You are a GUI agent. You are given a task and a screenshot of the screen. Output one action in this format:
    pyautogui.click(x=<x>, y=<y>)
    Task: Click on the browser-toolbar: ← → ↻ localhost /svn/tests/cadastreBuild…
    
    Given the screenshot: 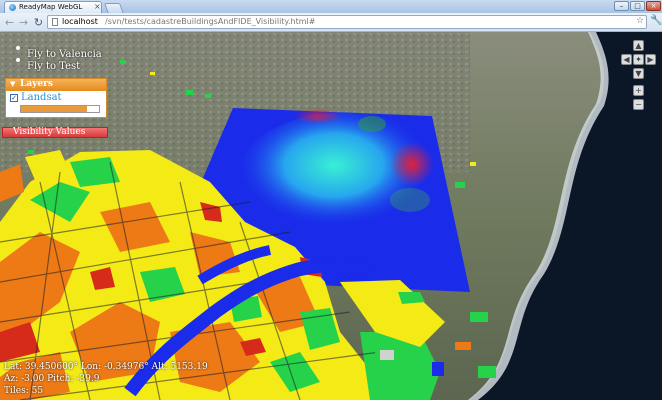 What is the action you would take?
    pyautogui.click(x=331, y=22)
    